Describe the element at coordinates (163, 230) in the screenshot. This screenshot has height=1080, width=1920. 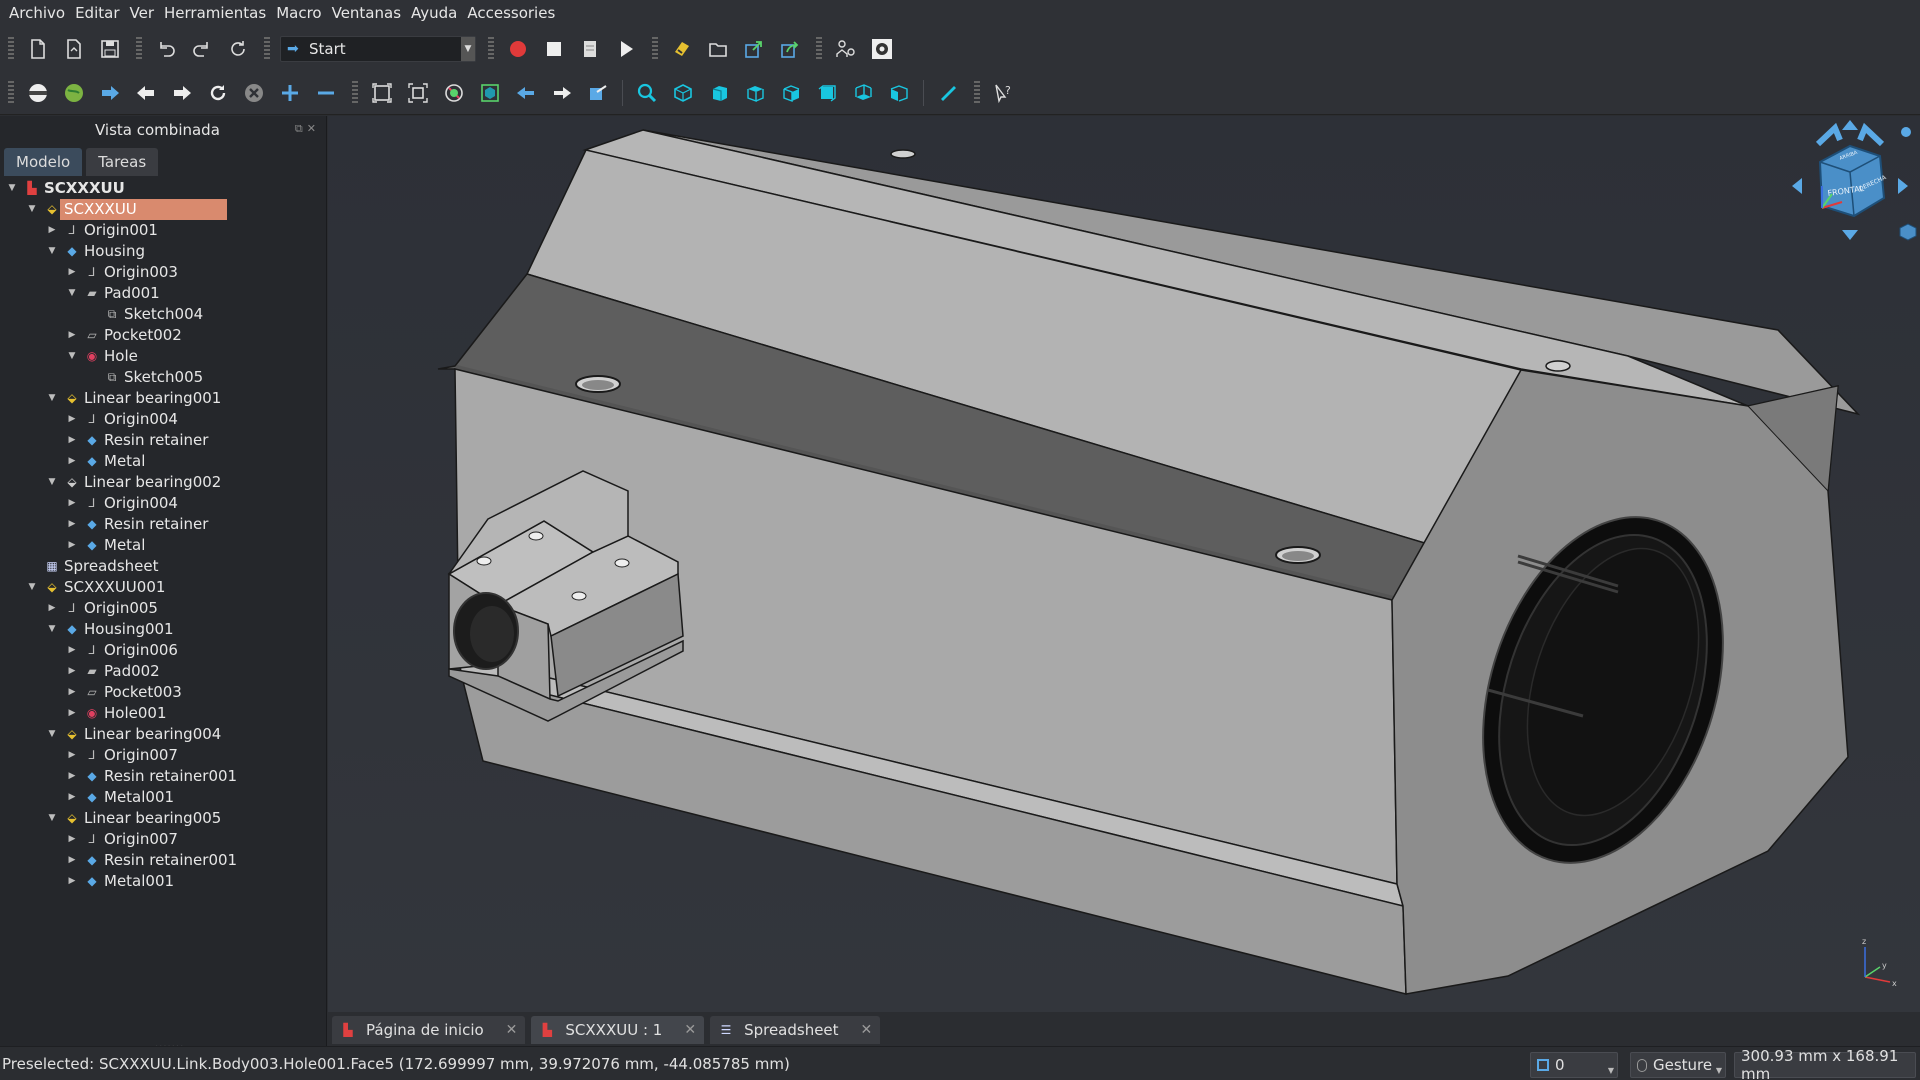
I see `tree-item: ▶ ⅃ Origin001` at that location.